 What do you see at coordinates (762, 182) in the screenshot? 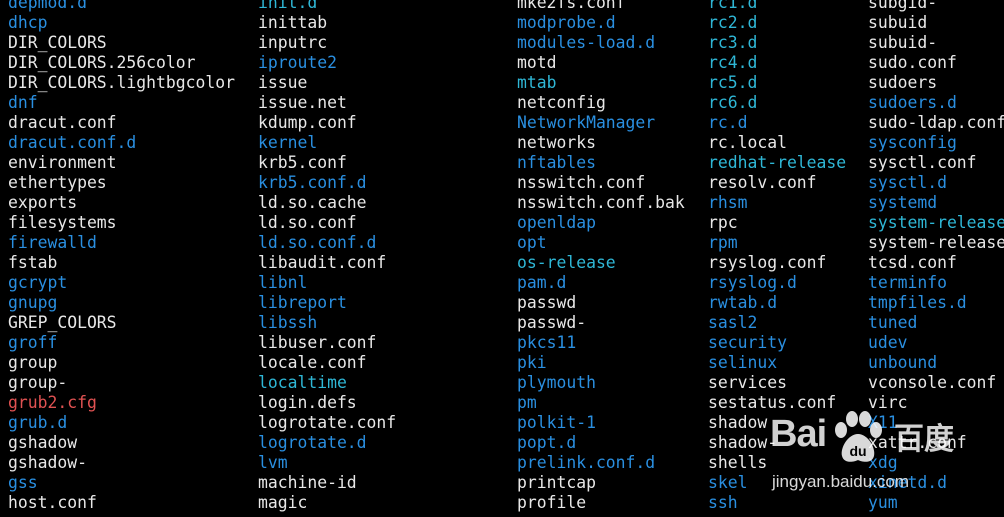
I see `listing-entry: resolv.conf` at bounding box center [762, 182].